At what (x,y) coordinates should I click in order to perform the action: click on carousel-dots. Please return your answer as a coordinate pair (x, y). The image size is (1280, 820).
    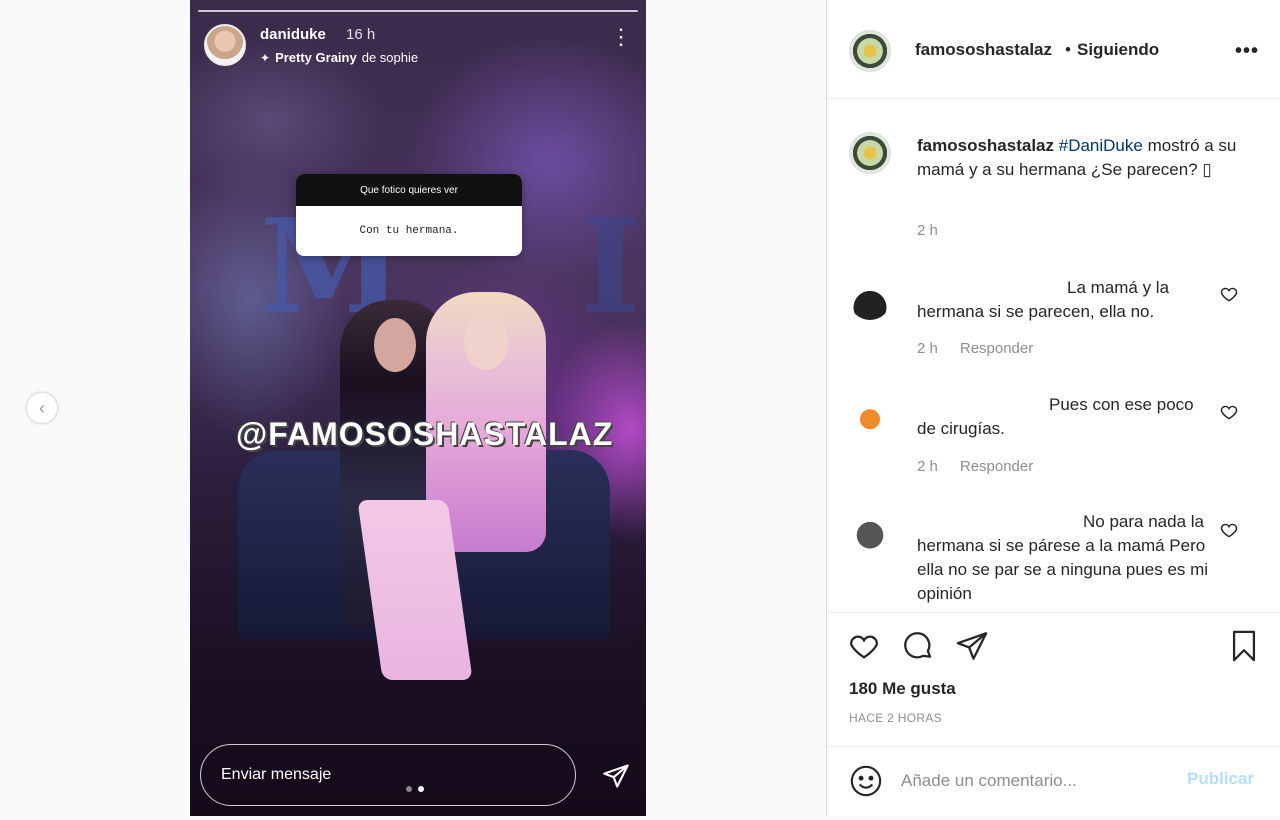
    Looking at the image, I should click on (415, 789).